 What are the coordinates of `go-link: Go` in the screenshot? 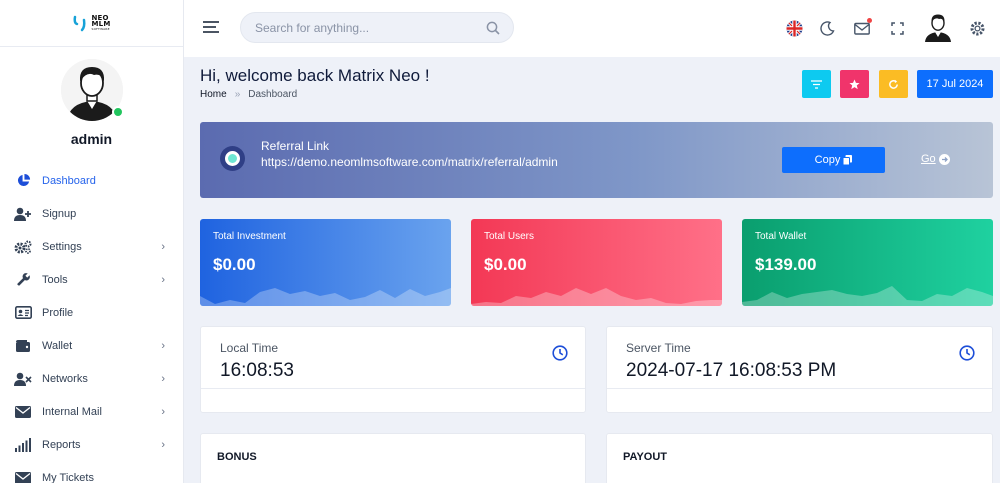 It's located at (935, 159).